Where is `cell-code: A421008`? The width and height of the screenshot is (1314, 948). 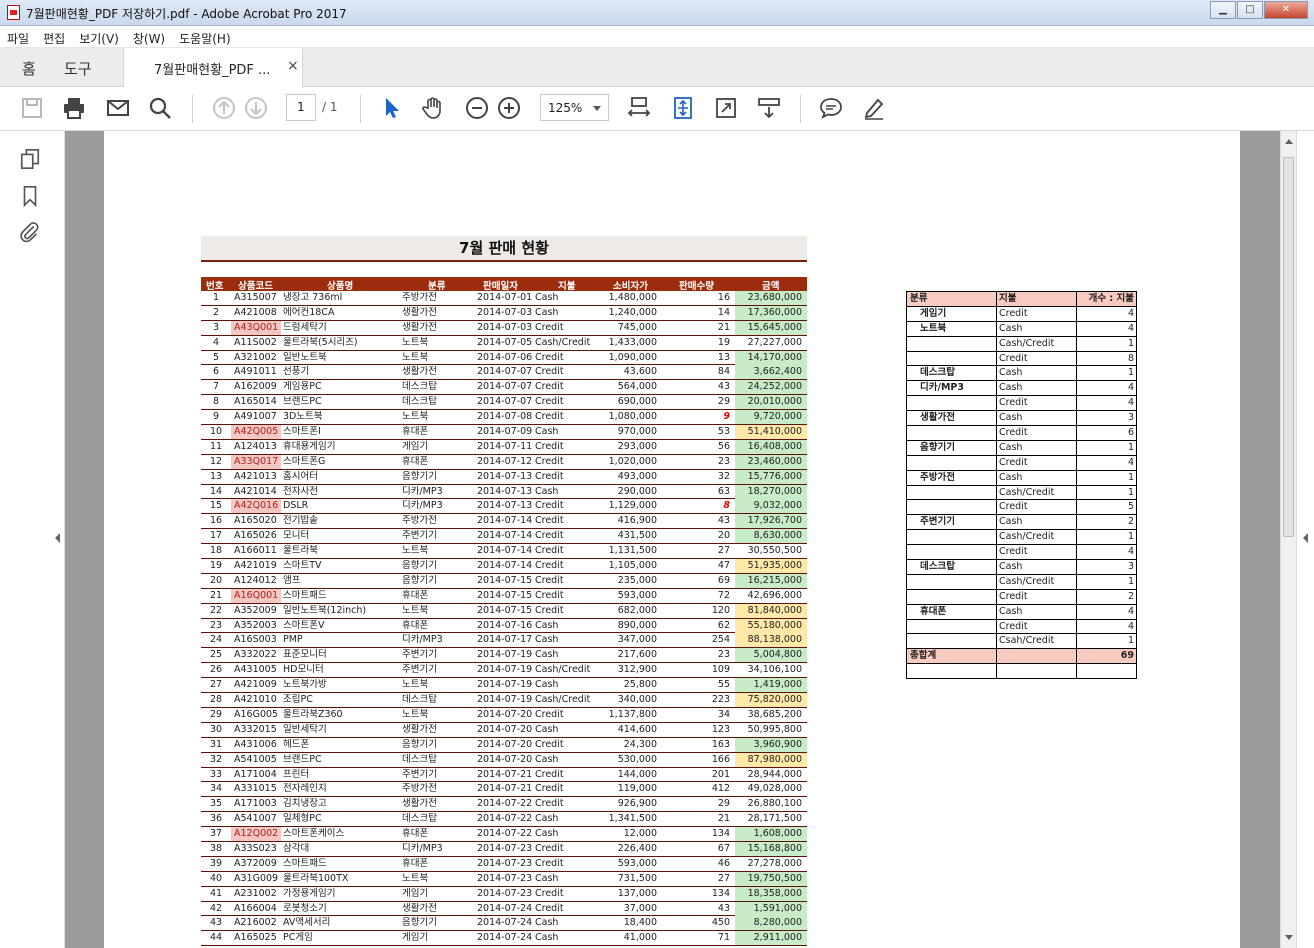
cell-code: A421008 is located at coordinates (255, 312).